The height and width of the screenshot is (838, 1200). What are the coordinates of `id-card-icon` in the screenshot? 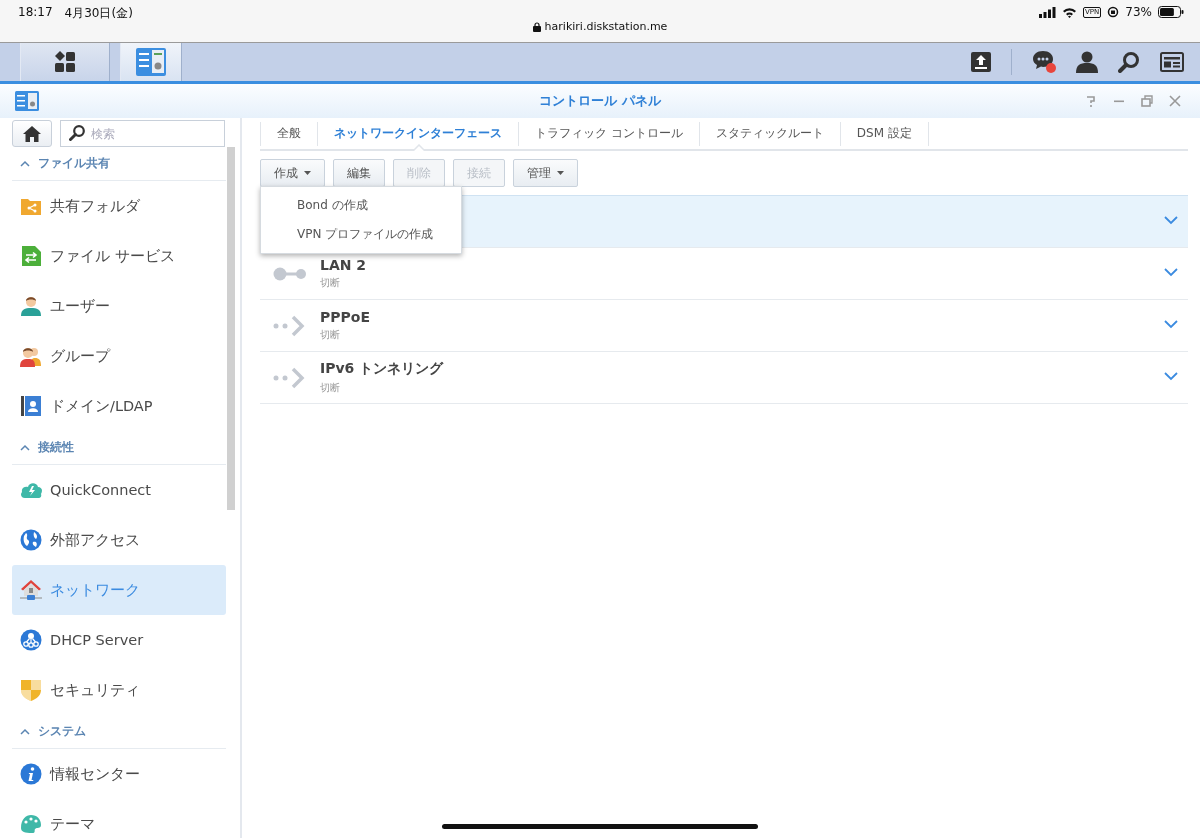 It's located at (1172, 62).